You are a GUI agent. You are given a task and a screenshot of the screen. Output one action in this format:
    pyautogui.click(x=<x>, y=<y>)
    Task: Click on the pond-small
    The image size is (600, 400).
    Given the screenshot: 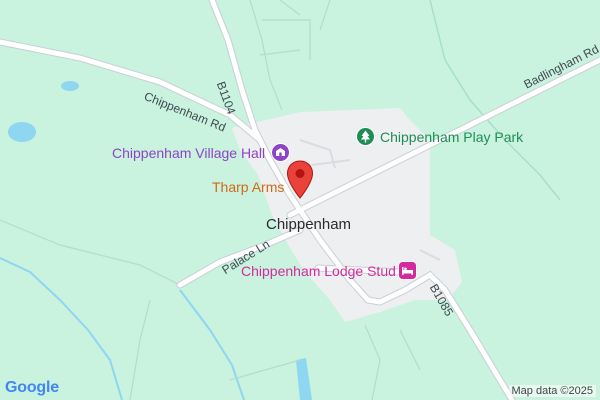 What is the action you would take?
    pyautogui.click(x=70, y=86)
    